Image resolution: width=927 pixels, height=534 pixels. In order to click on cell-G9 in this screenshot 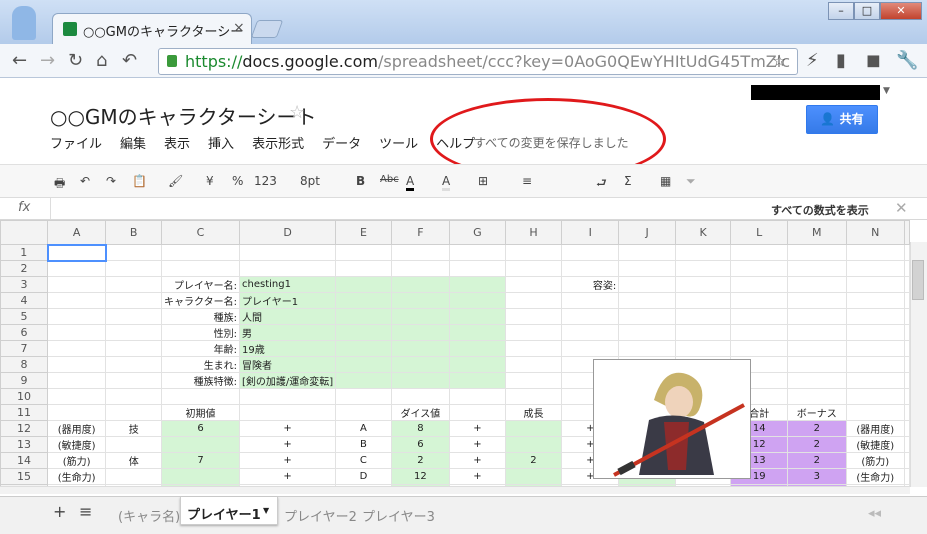, I will do `click(477, 380)`.